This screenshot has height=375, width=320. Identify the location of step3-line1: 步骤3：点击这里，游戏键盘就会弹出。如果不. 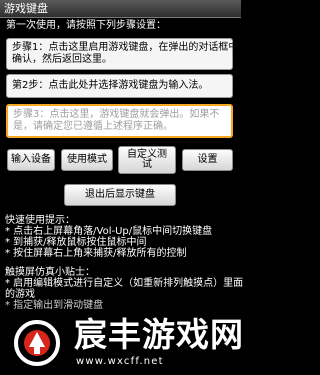
(116, 114).